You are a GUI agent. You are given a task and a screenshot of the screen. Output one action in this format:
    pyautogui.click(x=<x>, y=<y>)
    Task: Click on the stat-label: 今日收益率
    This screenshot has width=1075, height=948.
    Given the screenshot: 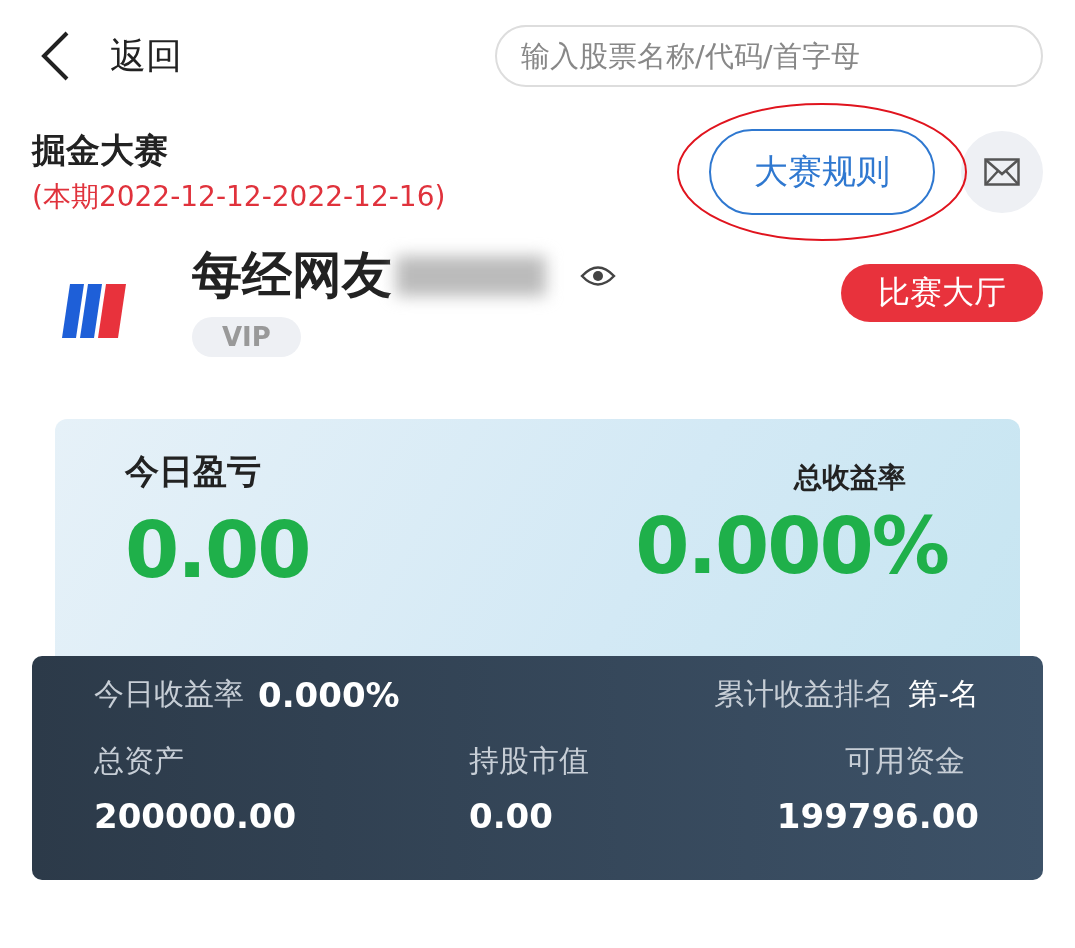 What is the action you would take?
    pyautogui.click(x=169, y=694)
    